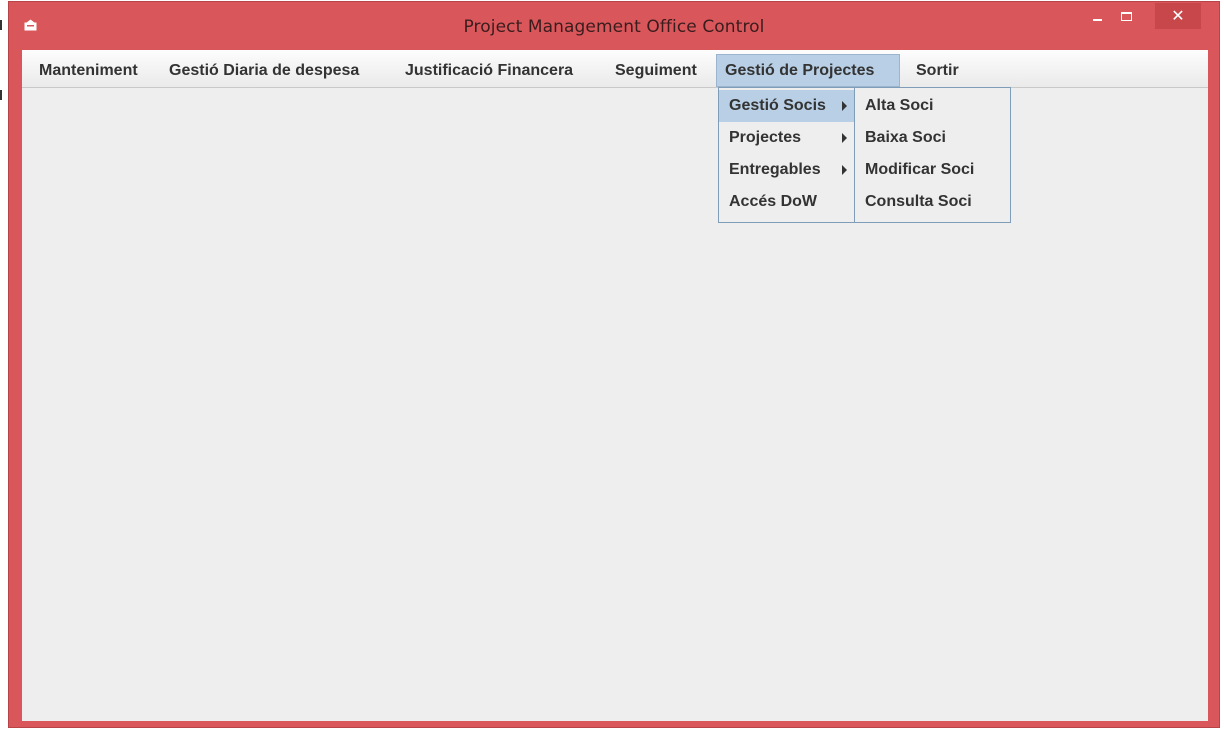 The image size is (1224, 729). I want to click on maximize-icon, so click(1126, 16).